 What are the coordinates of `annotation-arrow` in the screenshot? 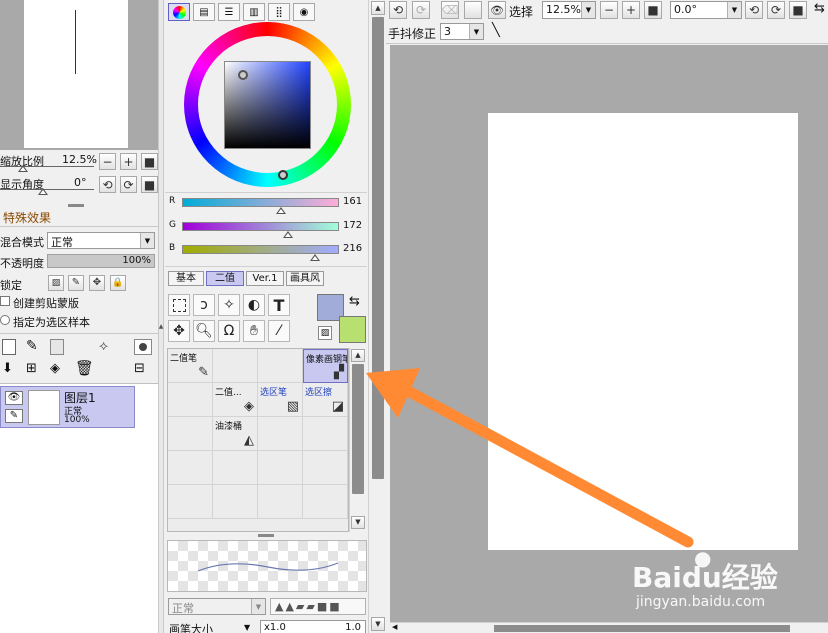 It's located at (530, 458).